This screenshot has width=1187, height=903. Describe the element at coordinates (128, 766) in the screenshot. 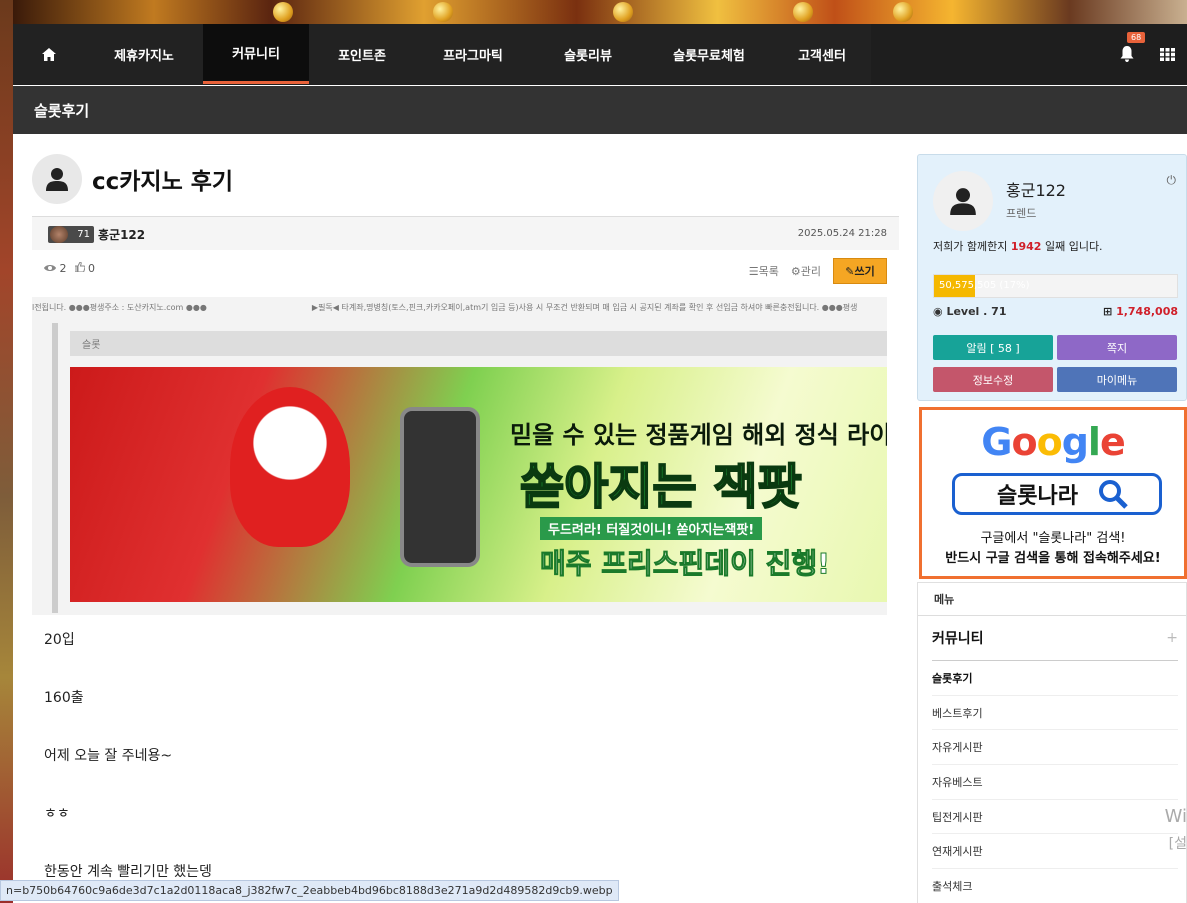

I see `post-content: 20입 160출 어제 오늘 잘 주네용~ ㅎㅎ 한동안 계속 빨리기만 했는뎅` at that location.